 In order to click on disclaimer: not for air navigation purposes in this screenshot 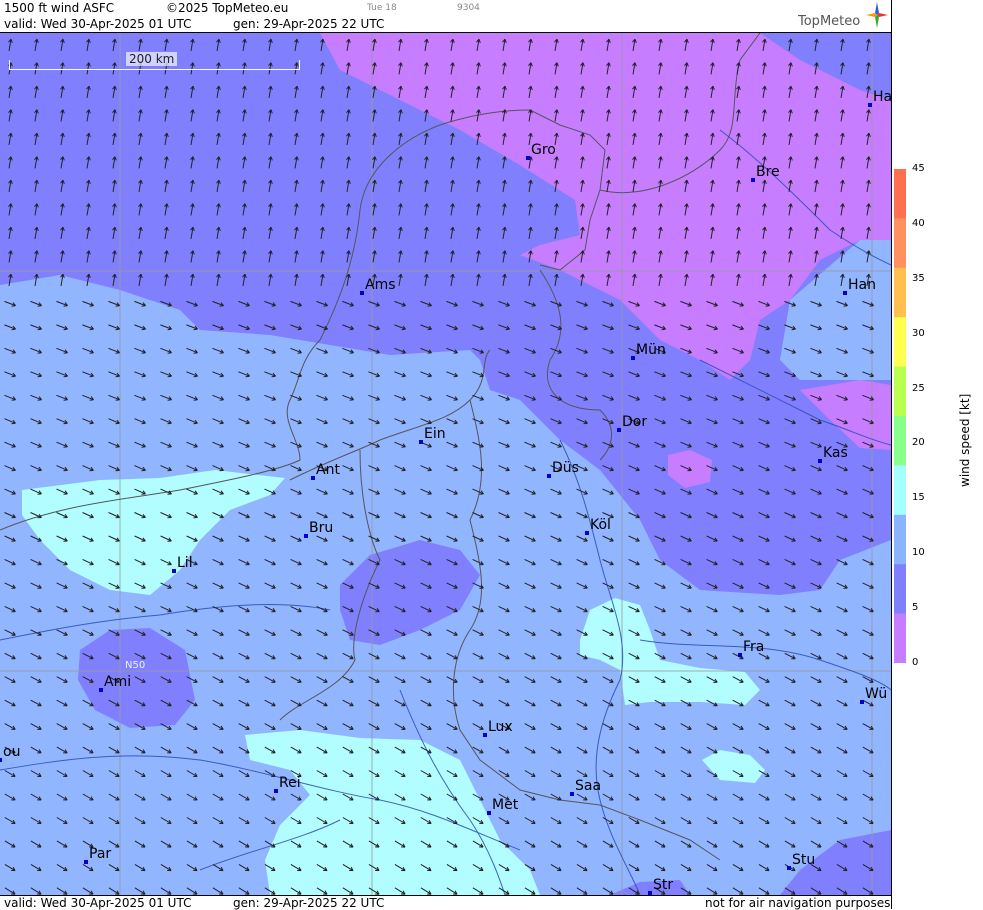, I will do `click(798, 903)`.